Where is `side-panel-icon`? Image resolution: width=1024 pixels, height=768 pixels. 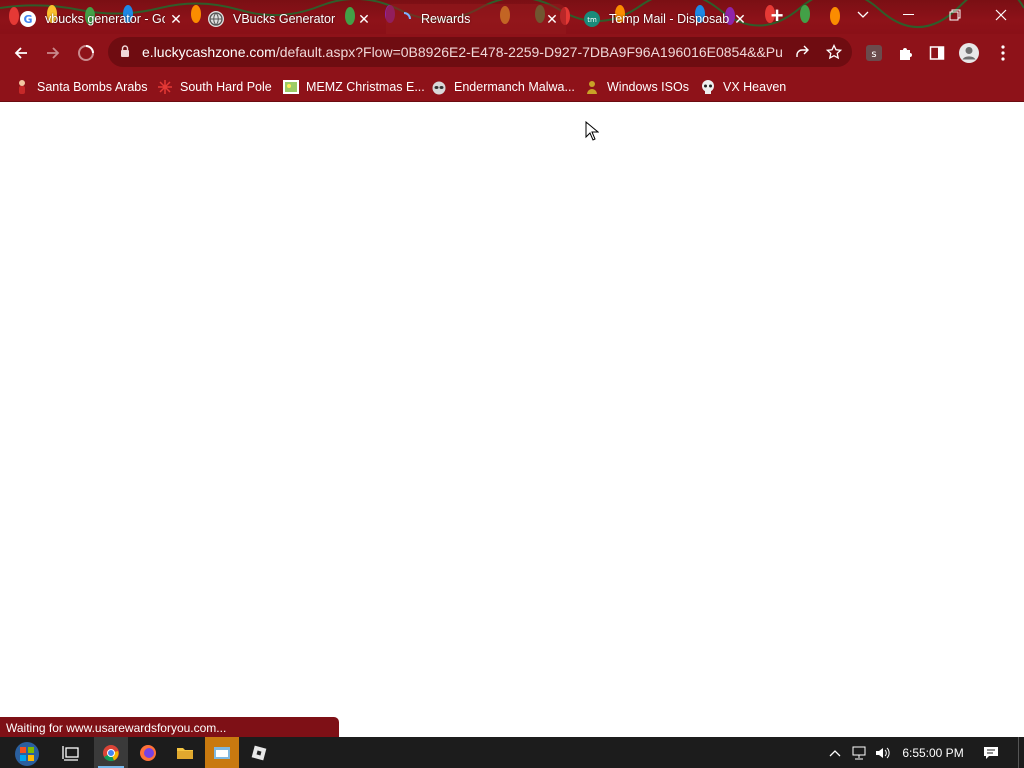 side-panel-icon is located at coordinates (937, 53).